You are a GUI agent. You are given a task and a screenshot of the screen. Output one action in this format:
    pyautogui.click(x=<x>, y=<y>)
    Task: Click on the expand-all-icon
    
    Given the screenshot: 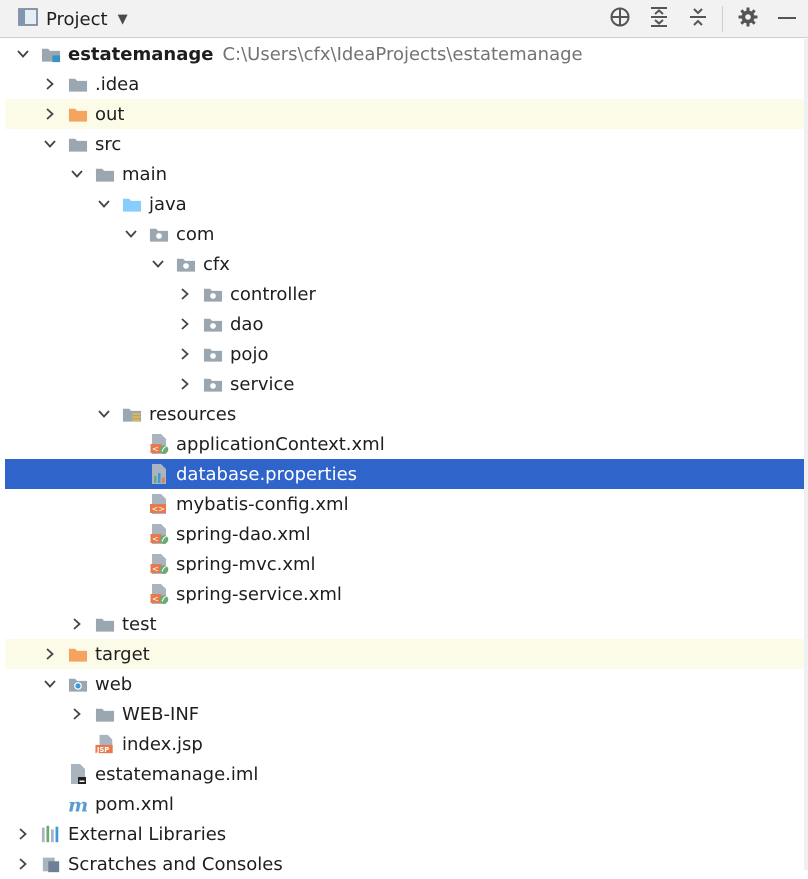 What is the action you would take?
    pyautogui.click(x=659, y=19)
    